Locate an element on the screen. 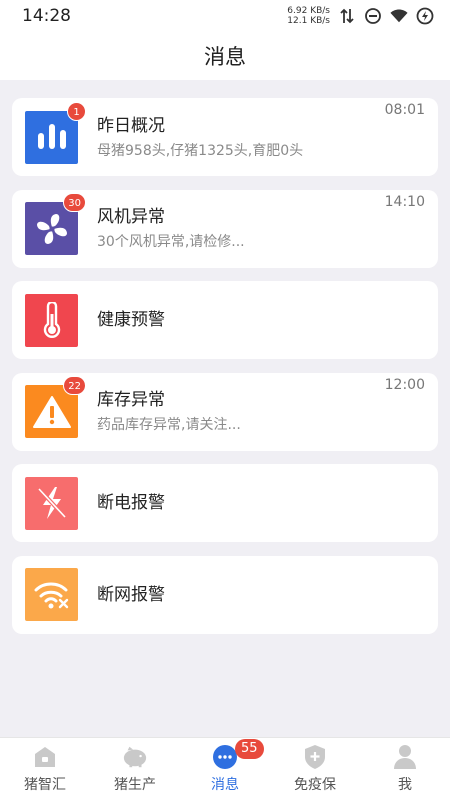 This screenshot has height=800, width=450. message-subtitle: 母猪958头,仔猪1325头,育肥0头 is located at coordinates (200, 150).